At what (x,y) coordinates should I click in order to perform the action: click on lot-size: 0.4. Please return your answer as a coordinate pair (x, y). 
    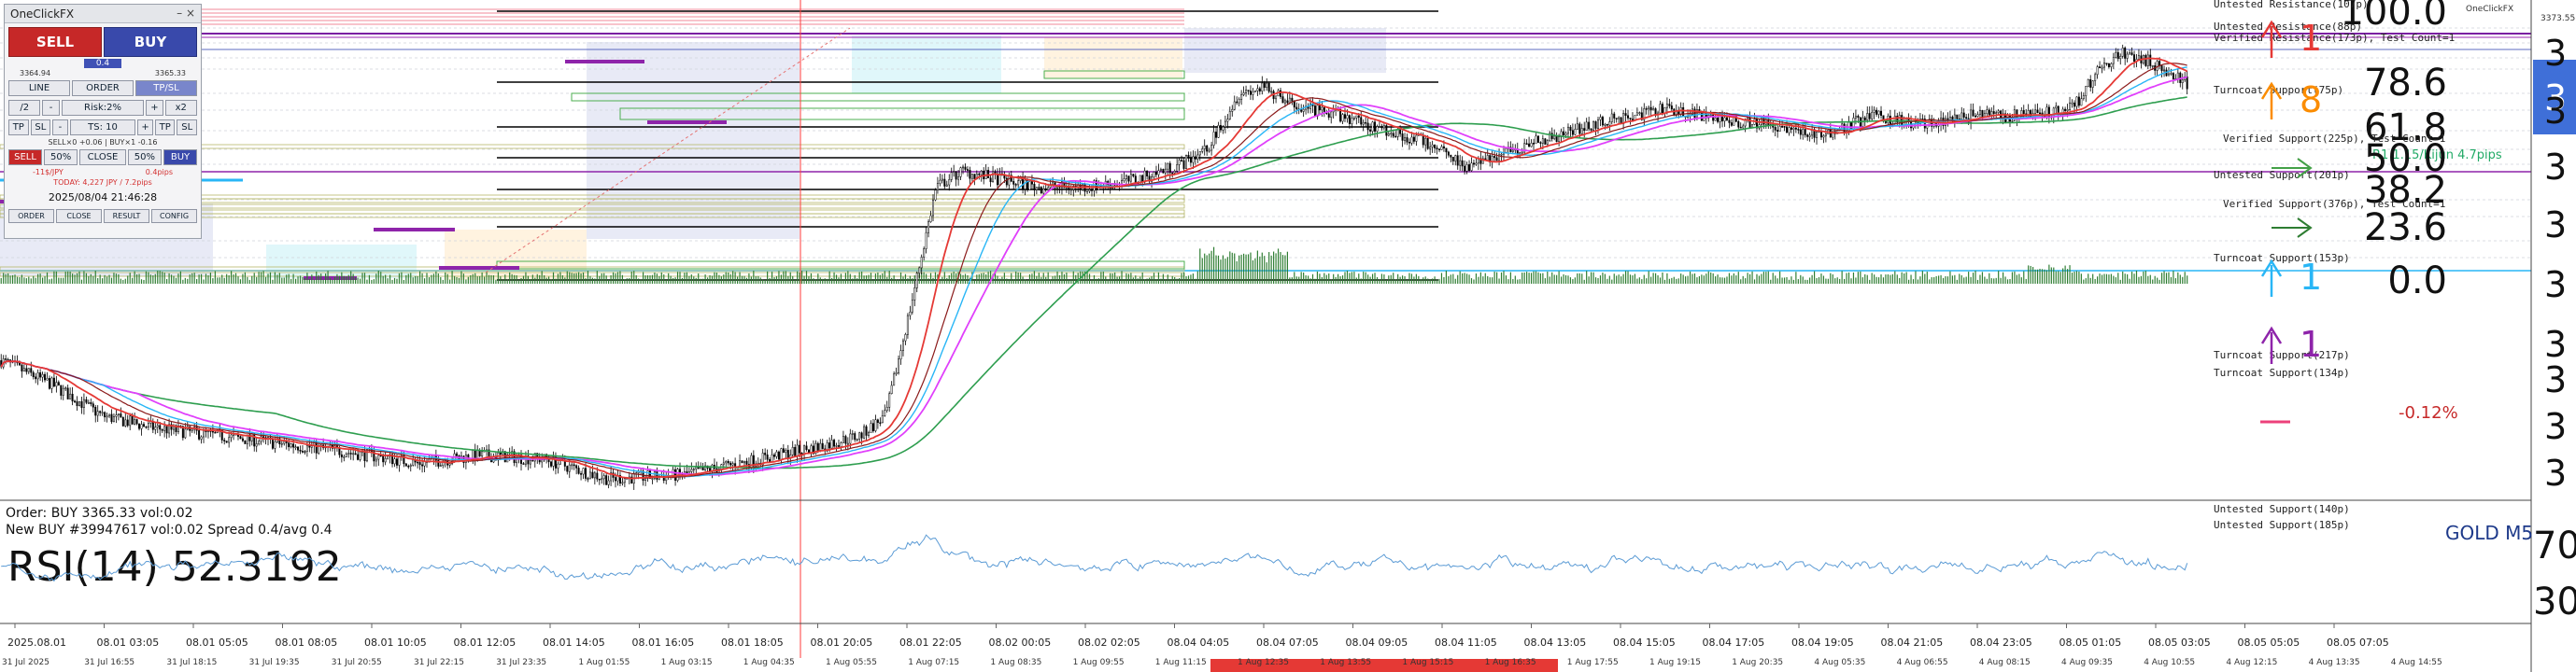
    Looking at the image, I should click on (102, 63).